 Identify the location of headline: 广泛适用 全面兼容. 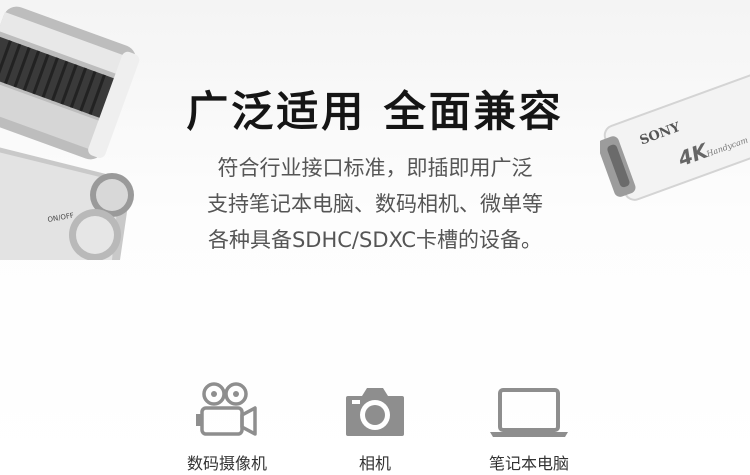
(375, 111).